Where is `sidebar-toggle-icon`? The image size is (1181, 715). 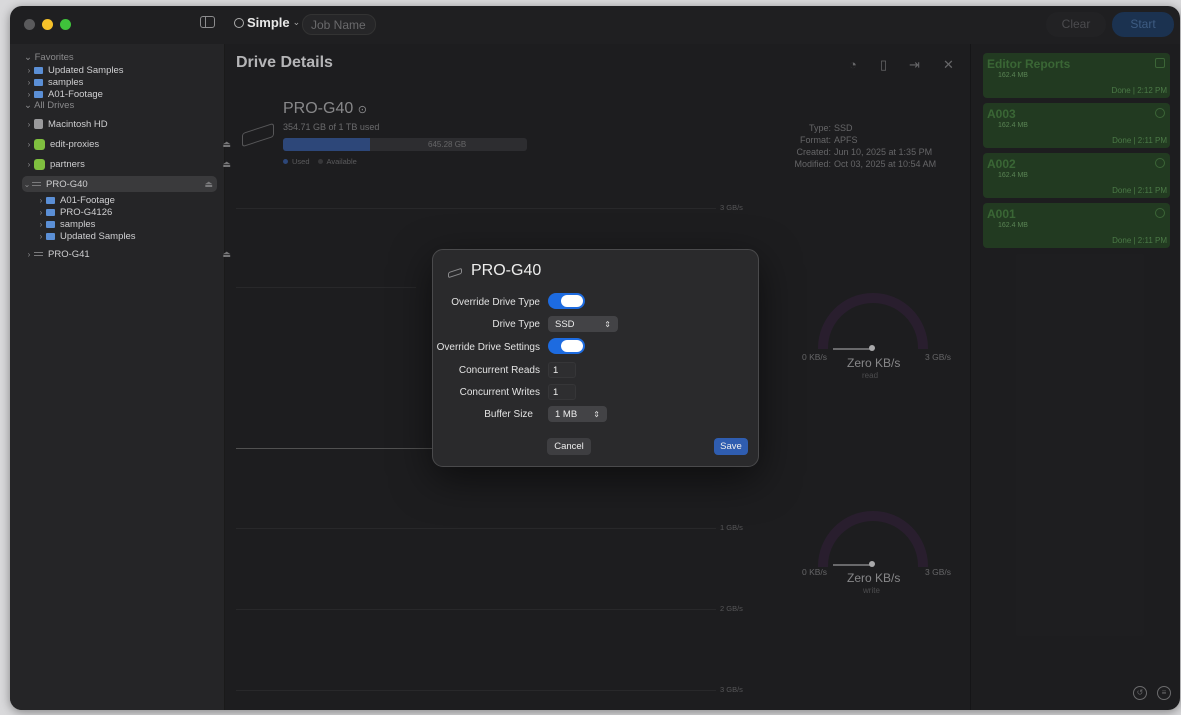
sidebar-toggle-icon is located at coordinates (207, 22).